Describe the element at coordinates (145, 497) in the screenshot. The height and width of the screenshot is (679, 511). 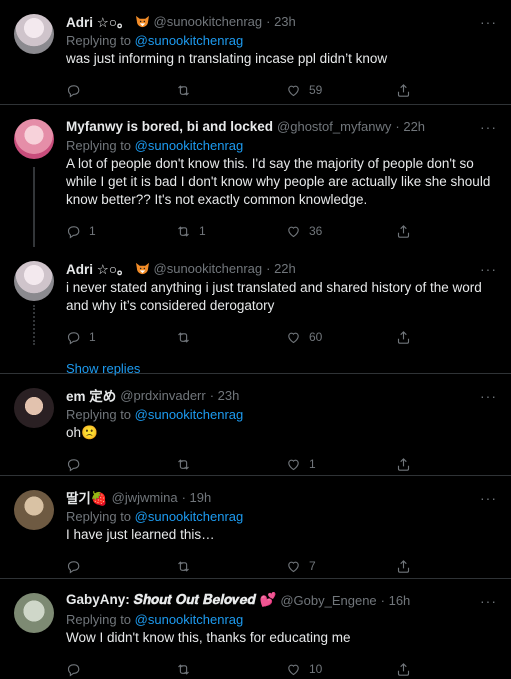
I see `user-handle: @jwjwmina` at that location.